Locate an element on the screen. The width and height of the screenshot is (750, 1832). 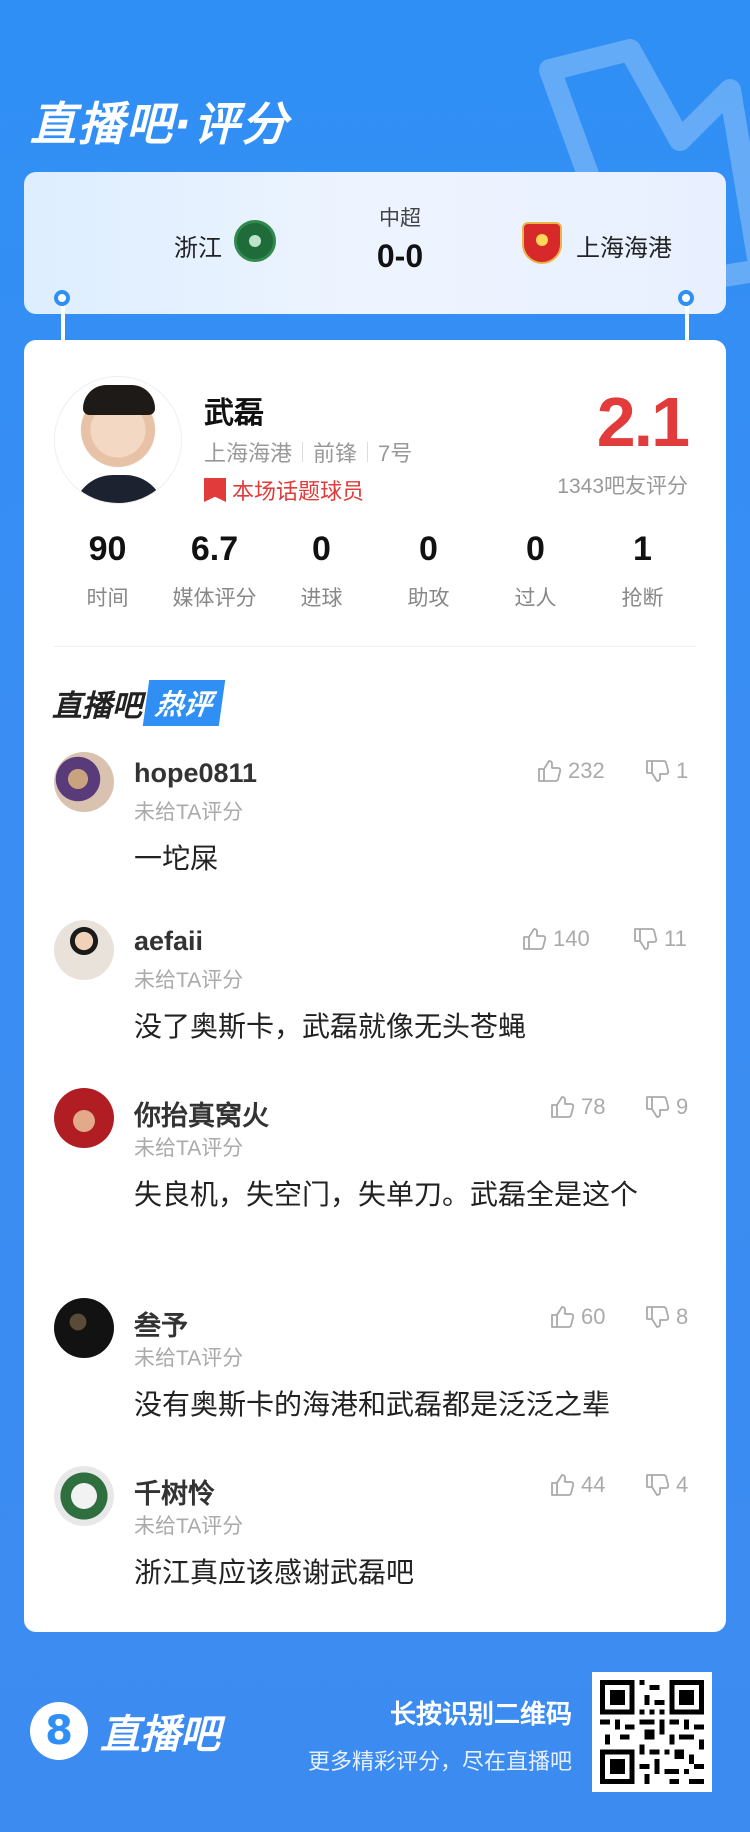
dislike-button: 11 is located at coordinates (659, 939).